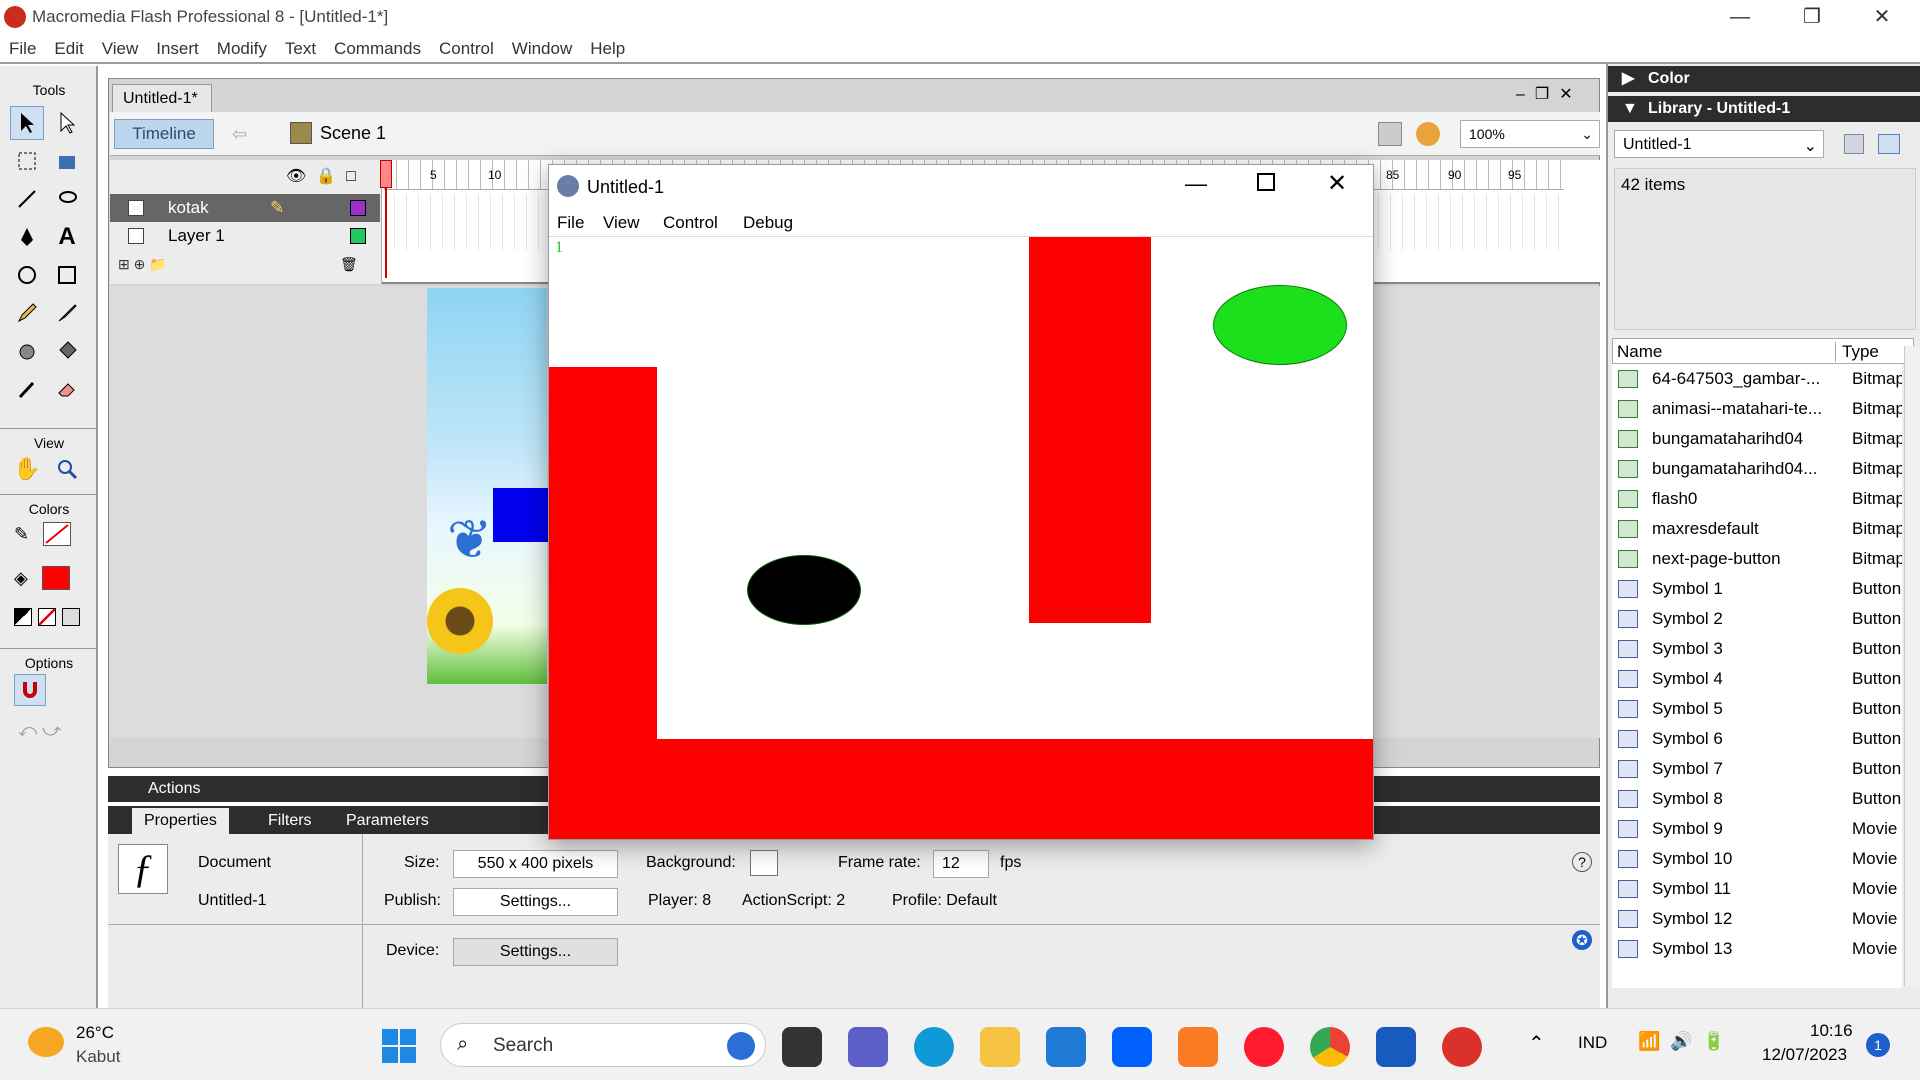 This screenshot has height=1080, width=1920. Describe the element at coordinates (164, 134) in the screenshot. I see `timeline-button: Timeline` at that location.